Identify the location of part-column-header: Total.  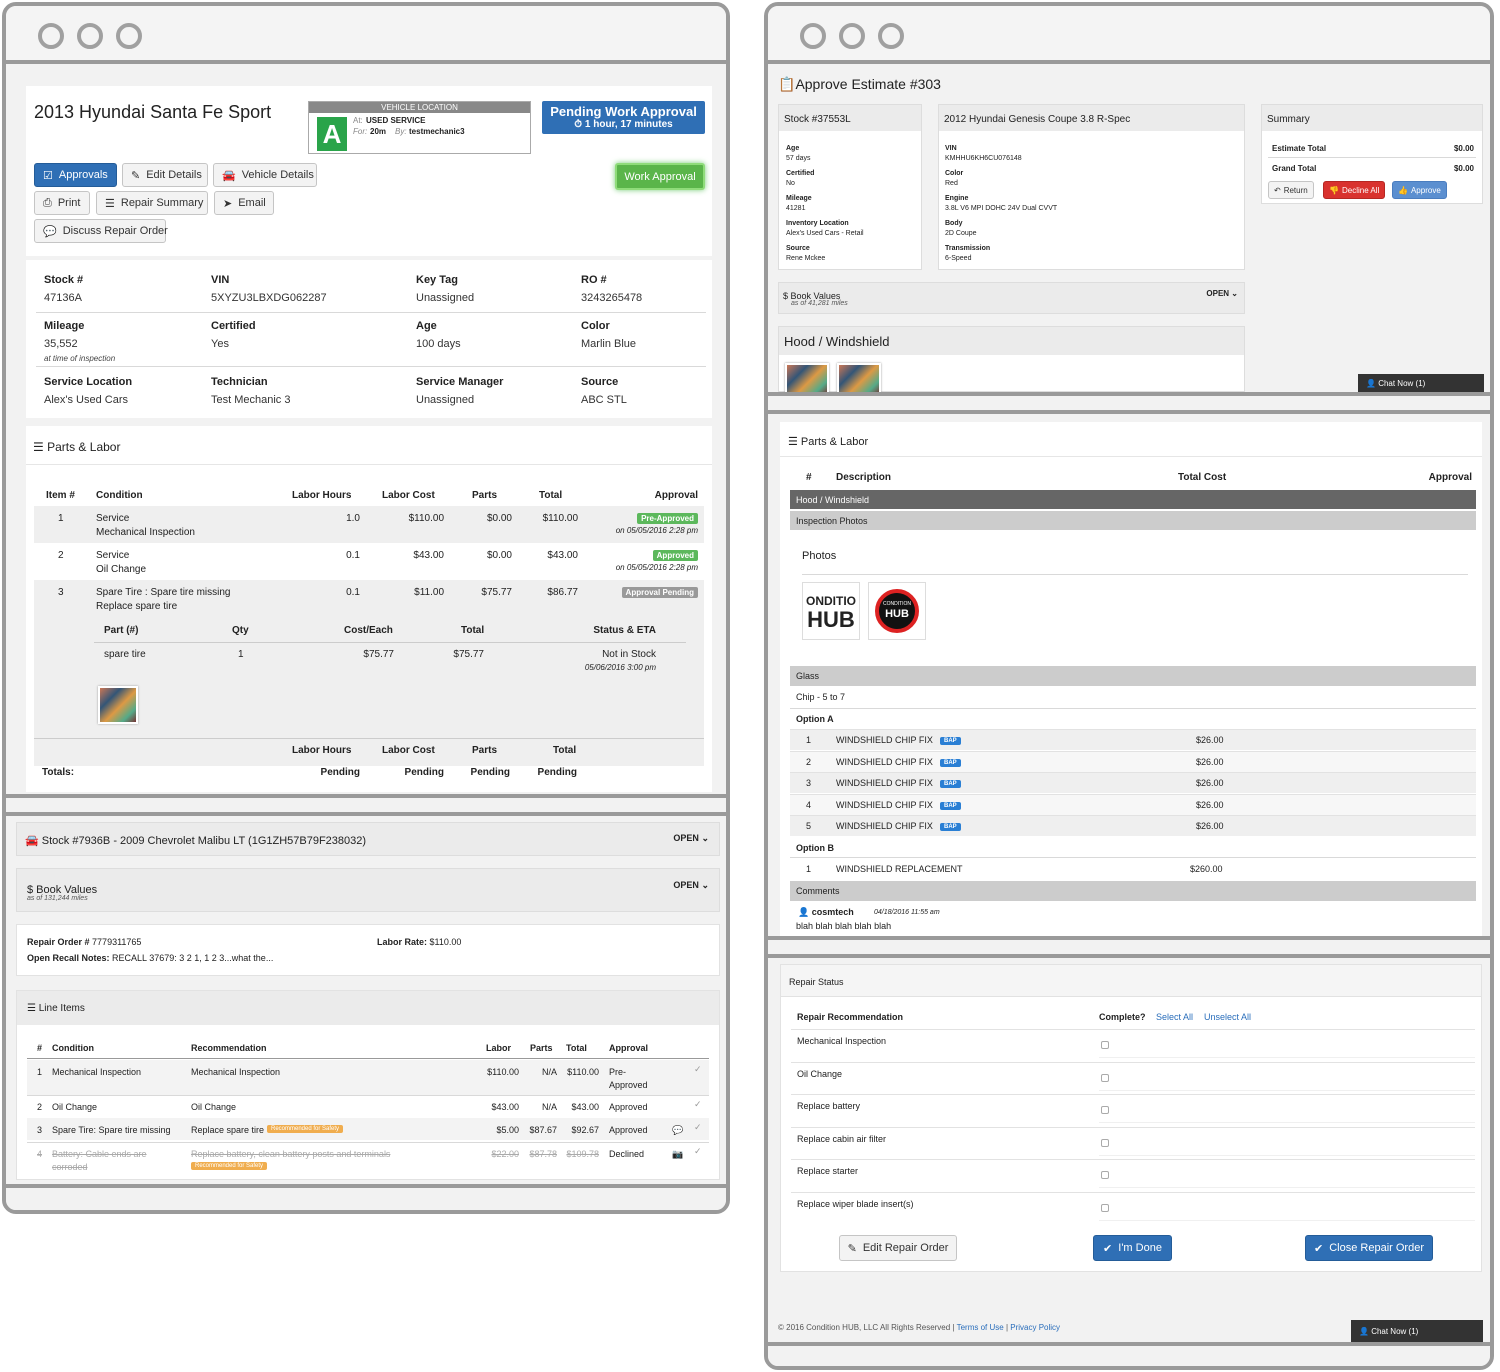
(473, 630).